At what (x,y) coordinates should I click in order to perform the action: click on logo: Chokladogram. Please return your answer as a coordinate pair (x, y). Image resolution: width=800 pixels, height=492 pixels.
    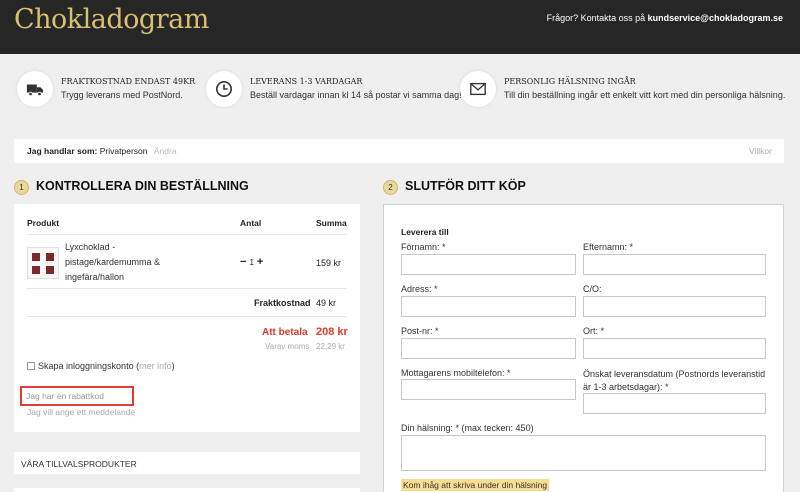
    Looking at the image, I should click on (111, 19).